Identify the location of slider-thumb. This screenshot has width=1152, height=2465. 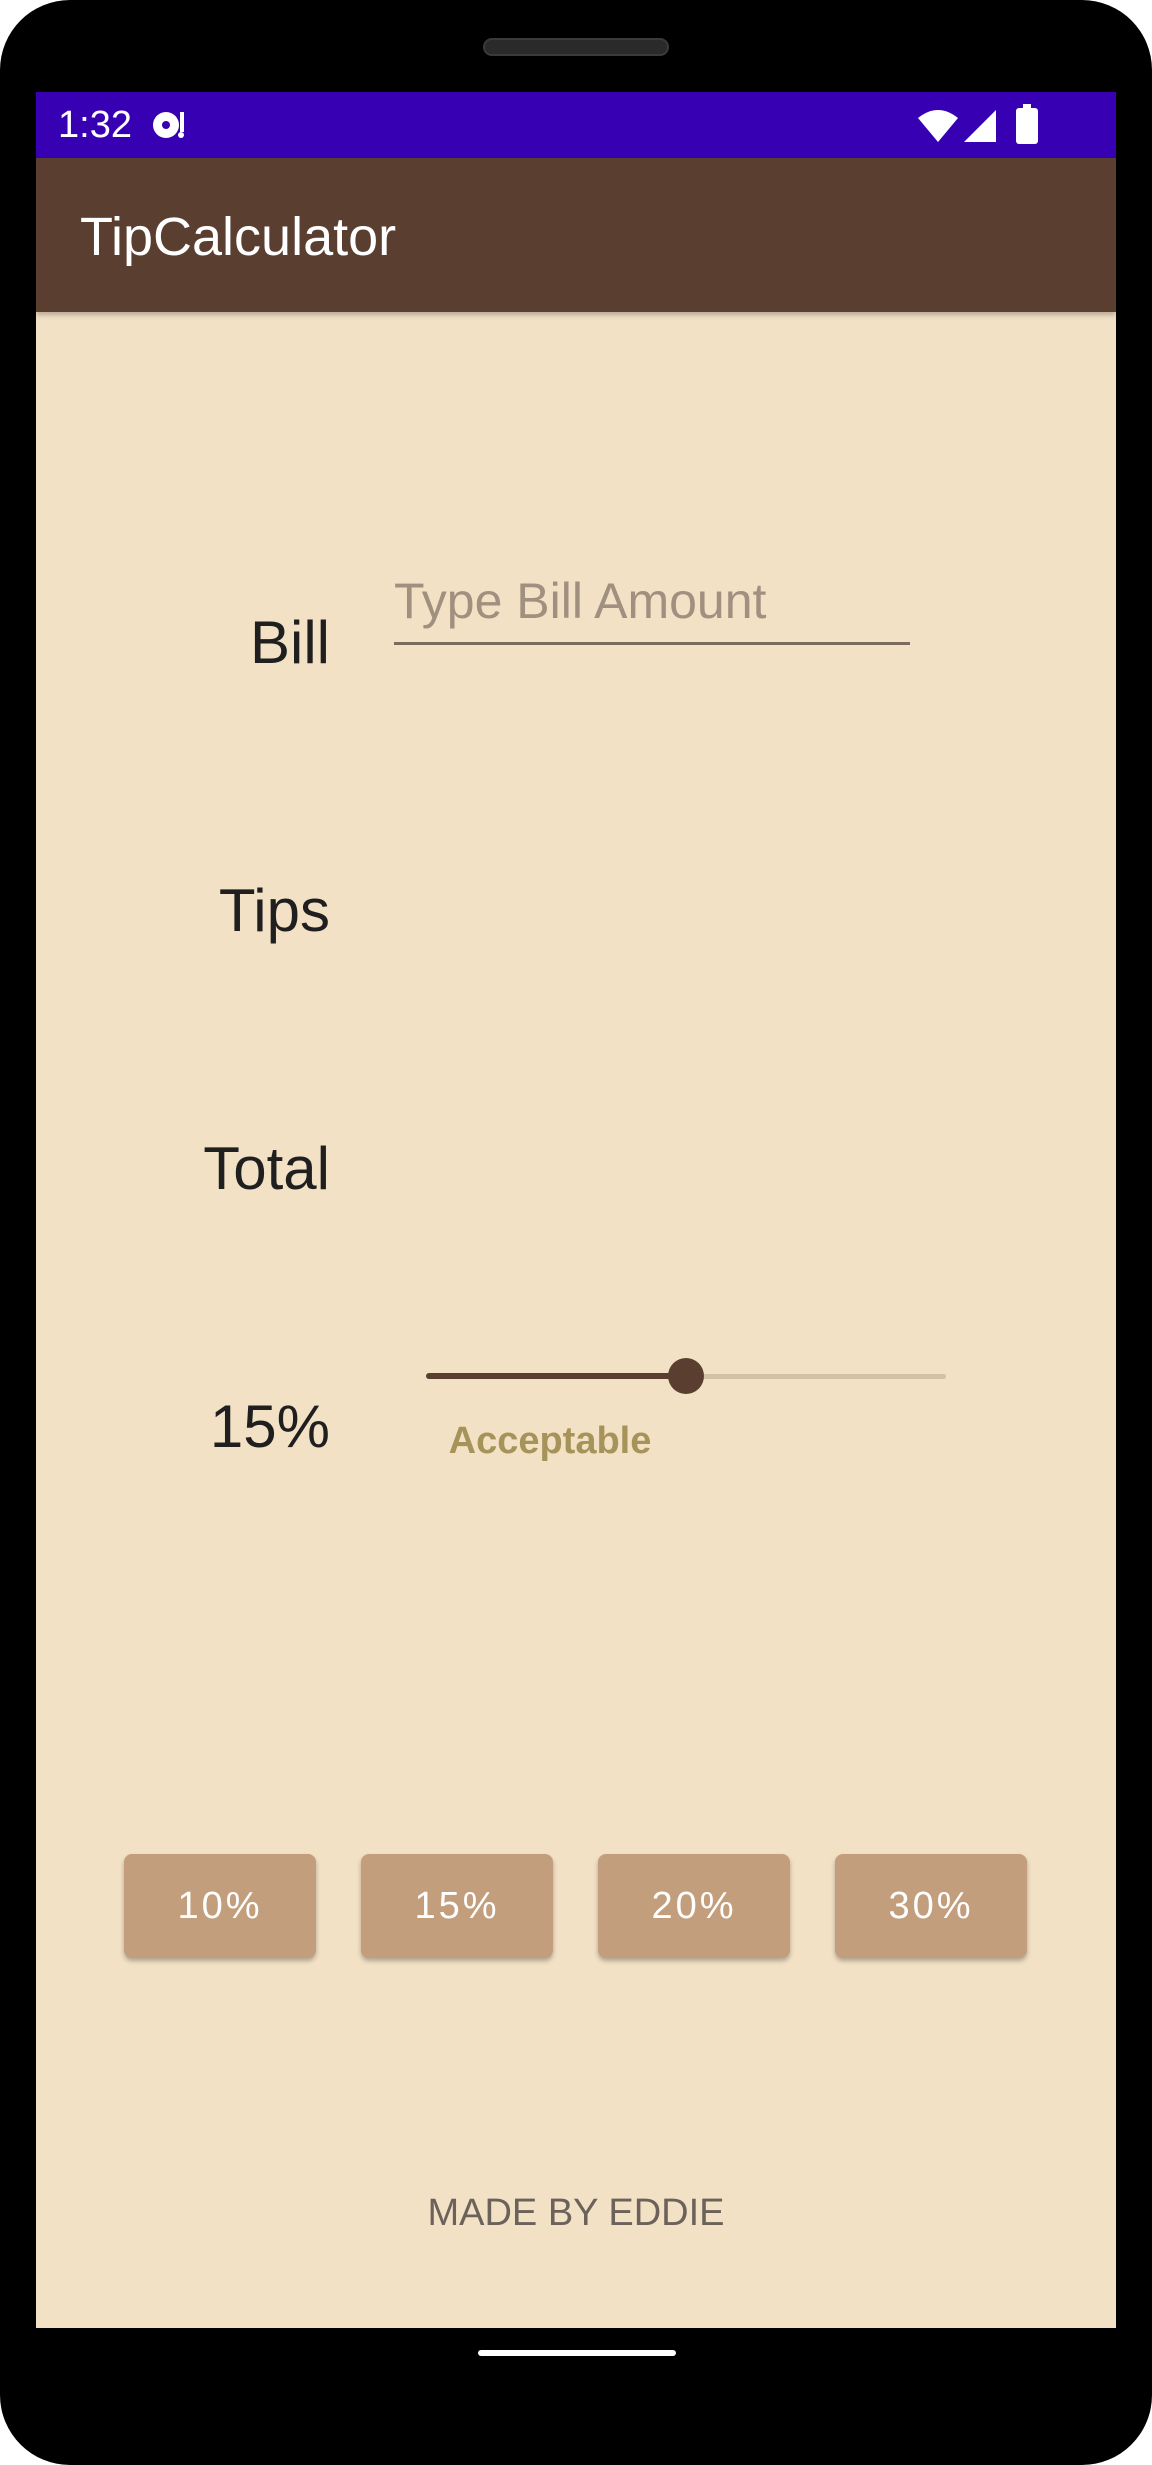
(686, 1376).